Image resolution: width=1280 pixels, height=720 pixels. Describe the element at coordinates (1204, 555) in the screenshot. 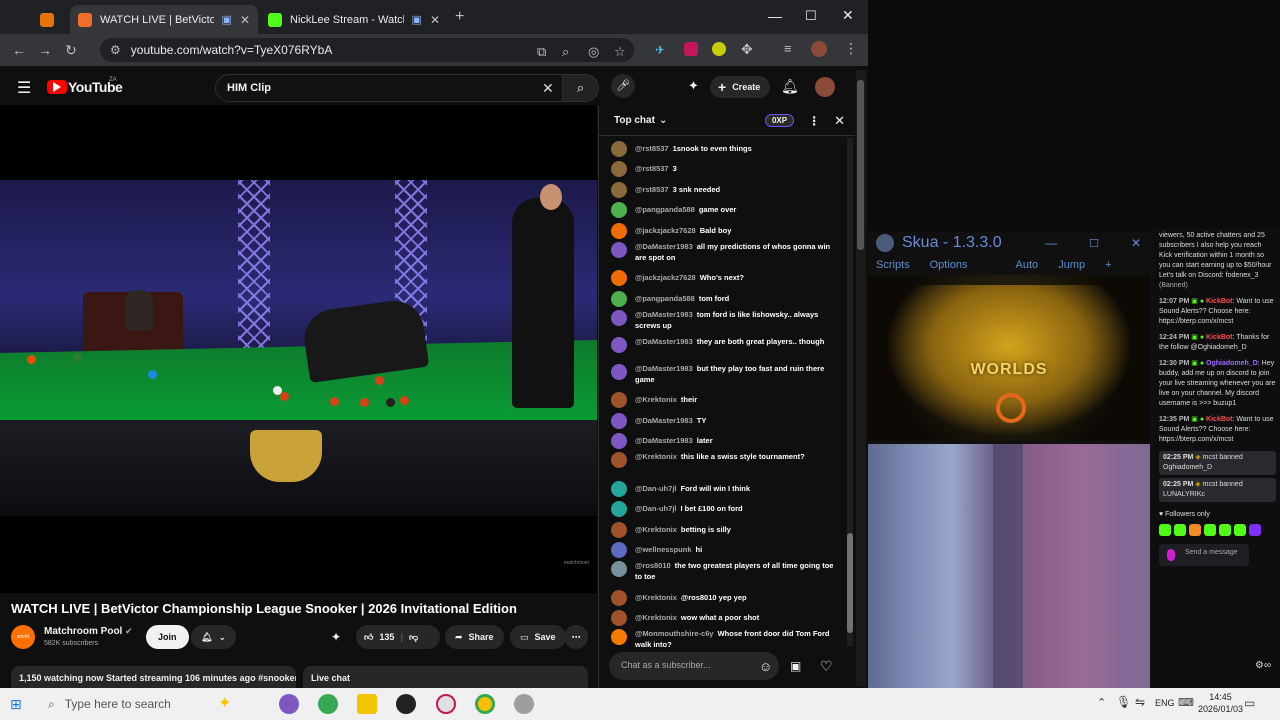

I see `send-message-input: Send a message` at that location.